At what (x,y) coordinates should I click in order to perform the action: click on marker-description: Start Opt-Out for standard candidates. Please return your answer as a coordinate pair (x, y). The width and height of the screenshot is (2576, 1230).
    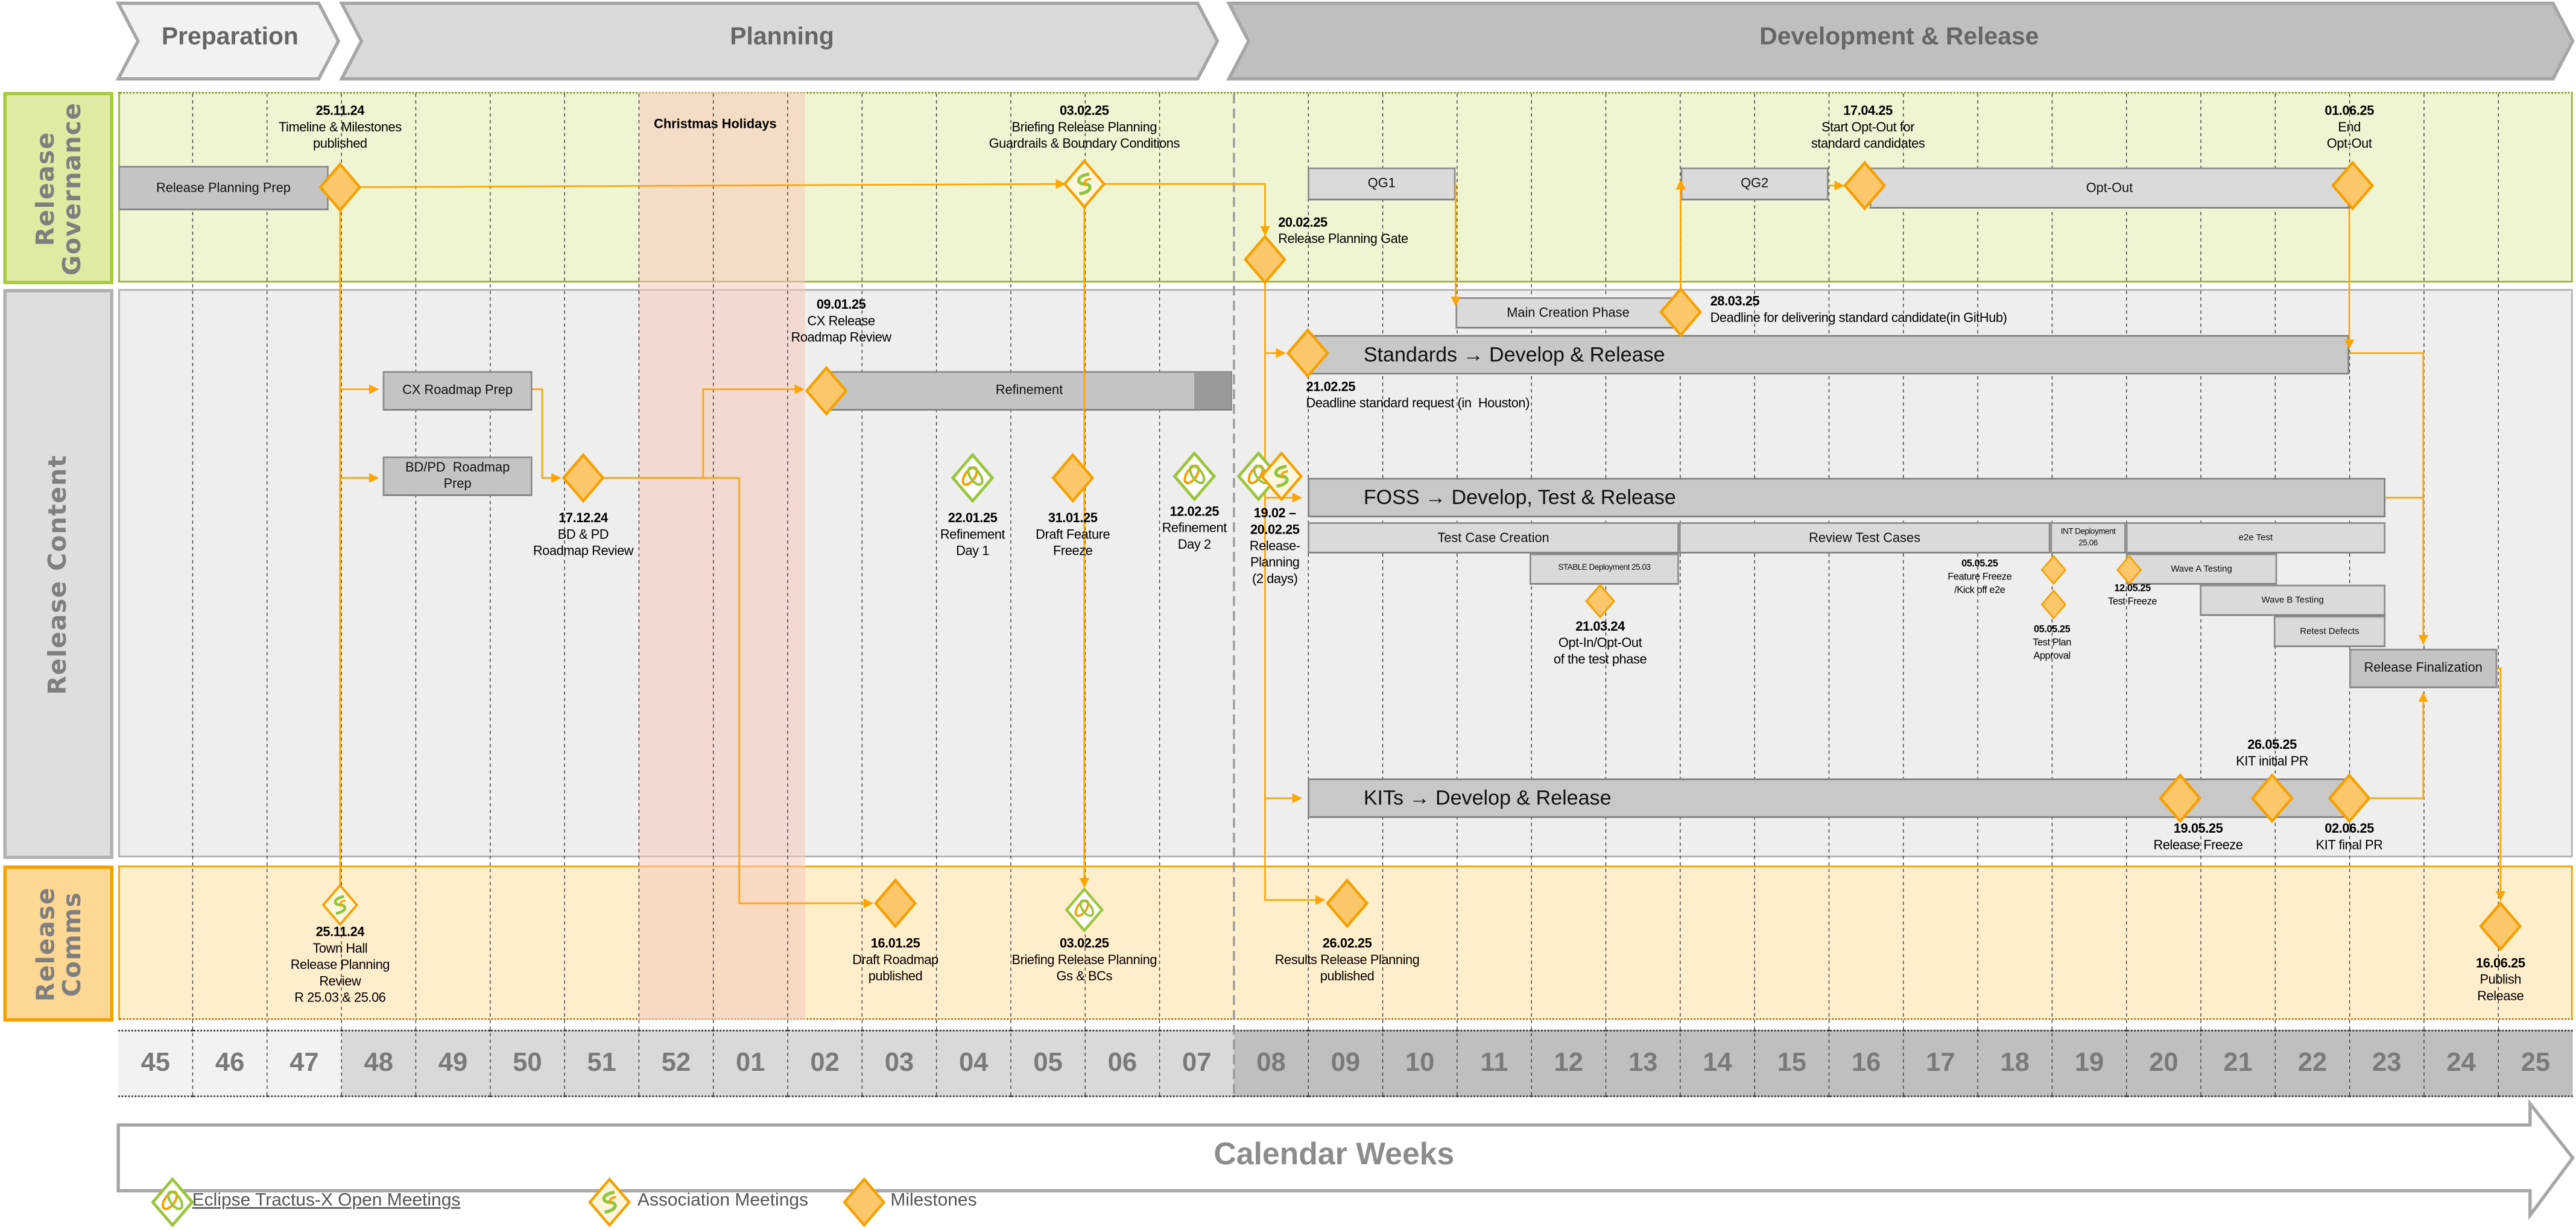
    Looking at the image, I should click on (1868, 135).